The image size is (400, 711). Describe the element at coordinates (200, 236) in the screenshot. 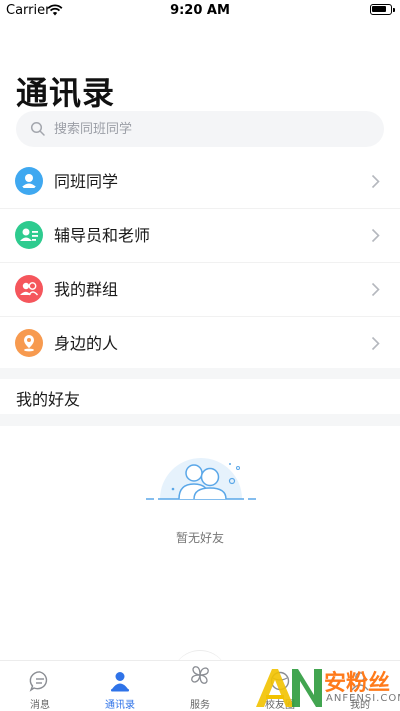

I see `menu-item-teachers: 辅导员和老师` at that location.